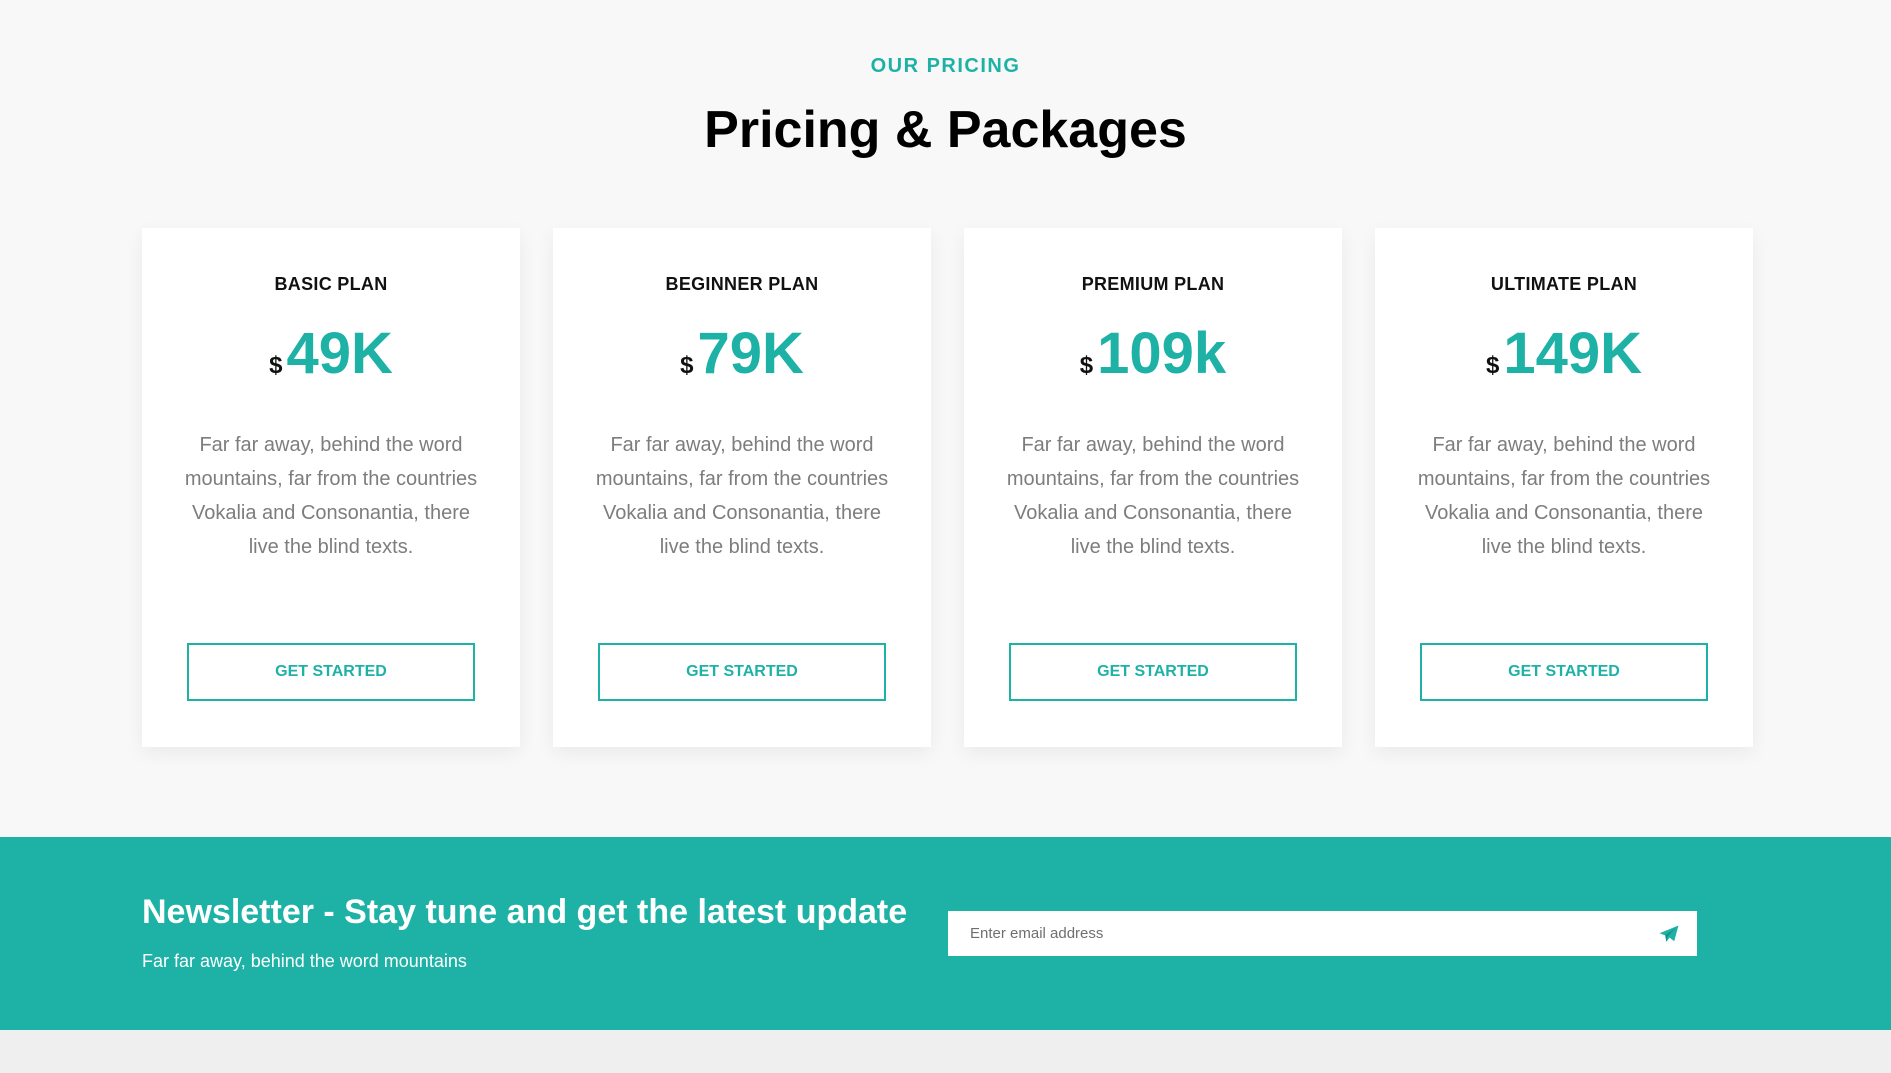 The height and width of the screenshot is (1073, 1891). Describe the element at coordinates (1564, 672) in the screenshot. I see `get-started-button-ultimate: GET STARTED` at that location.